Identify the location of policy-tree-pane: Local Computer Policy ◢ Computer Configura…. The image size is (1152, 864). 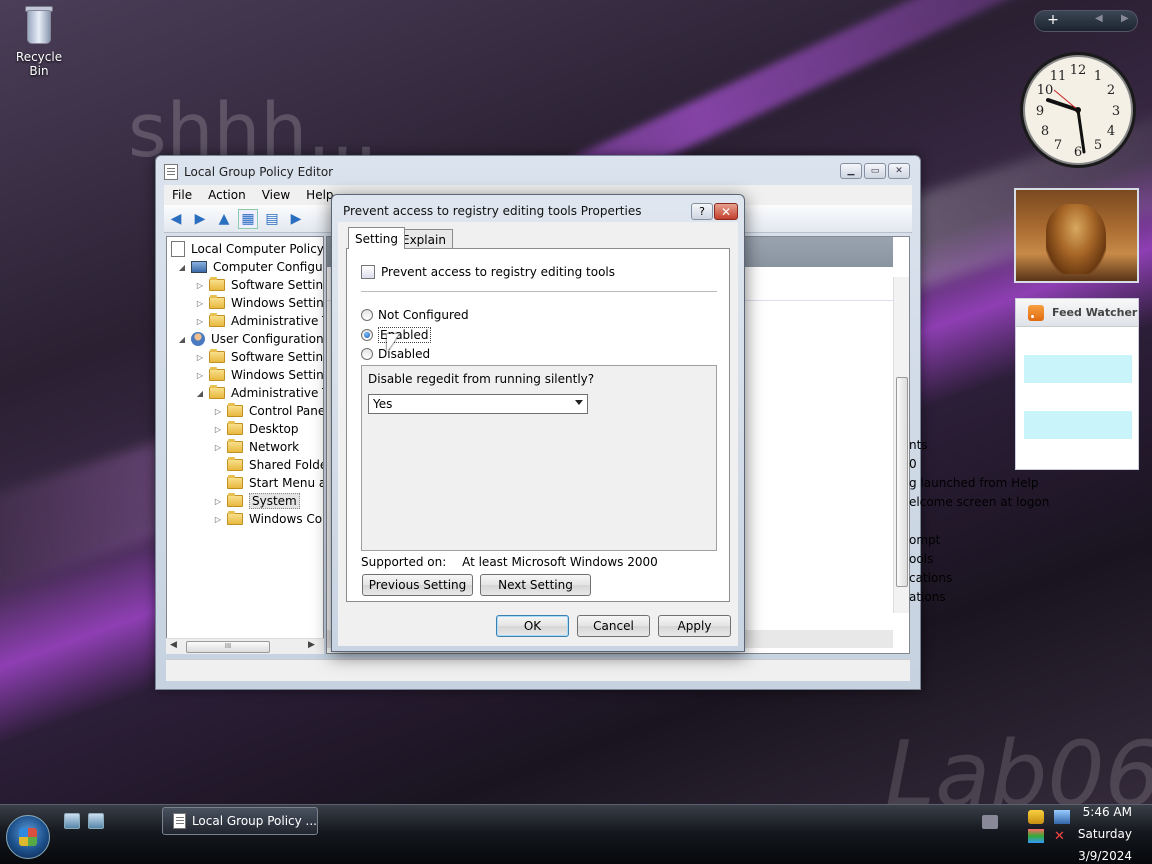
(245, 445).